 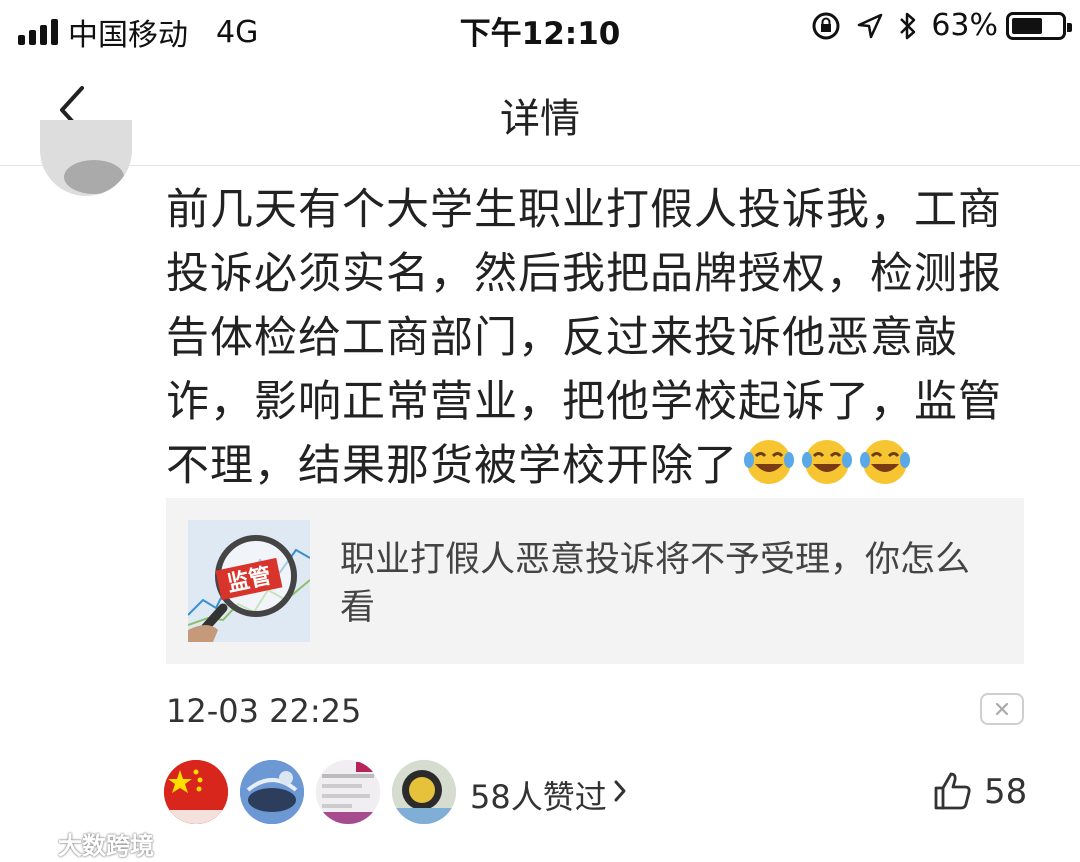 I want to click on battery-percent: 63%, so click(x=964, y=25).